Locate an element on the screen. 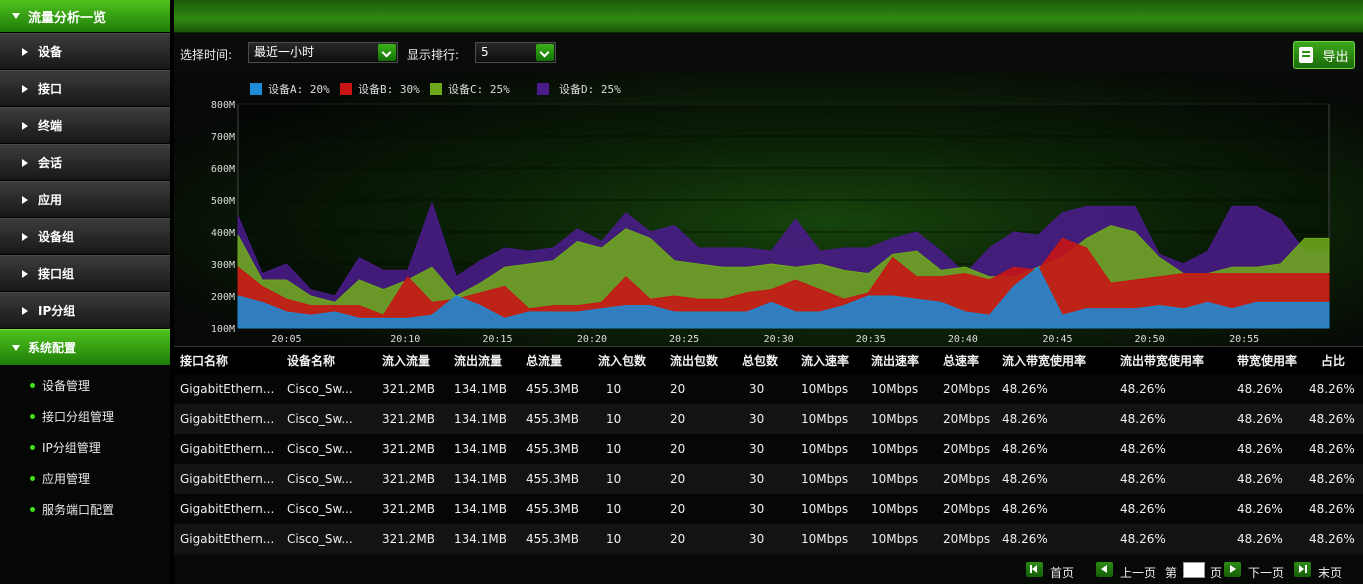 This screenshot has width=1363, height=584. x-tick-label: 20:10 is located at coordinates (405, 339).